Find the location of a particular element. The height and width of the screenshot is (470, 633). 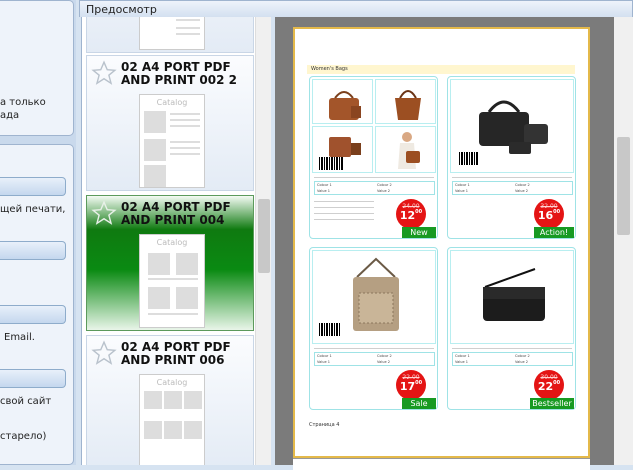

settings-text-email: Email. is located at coordinates (19, 337).